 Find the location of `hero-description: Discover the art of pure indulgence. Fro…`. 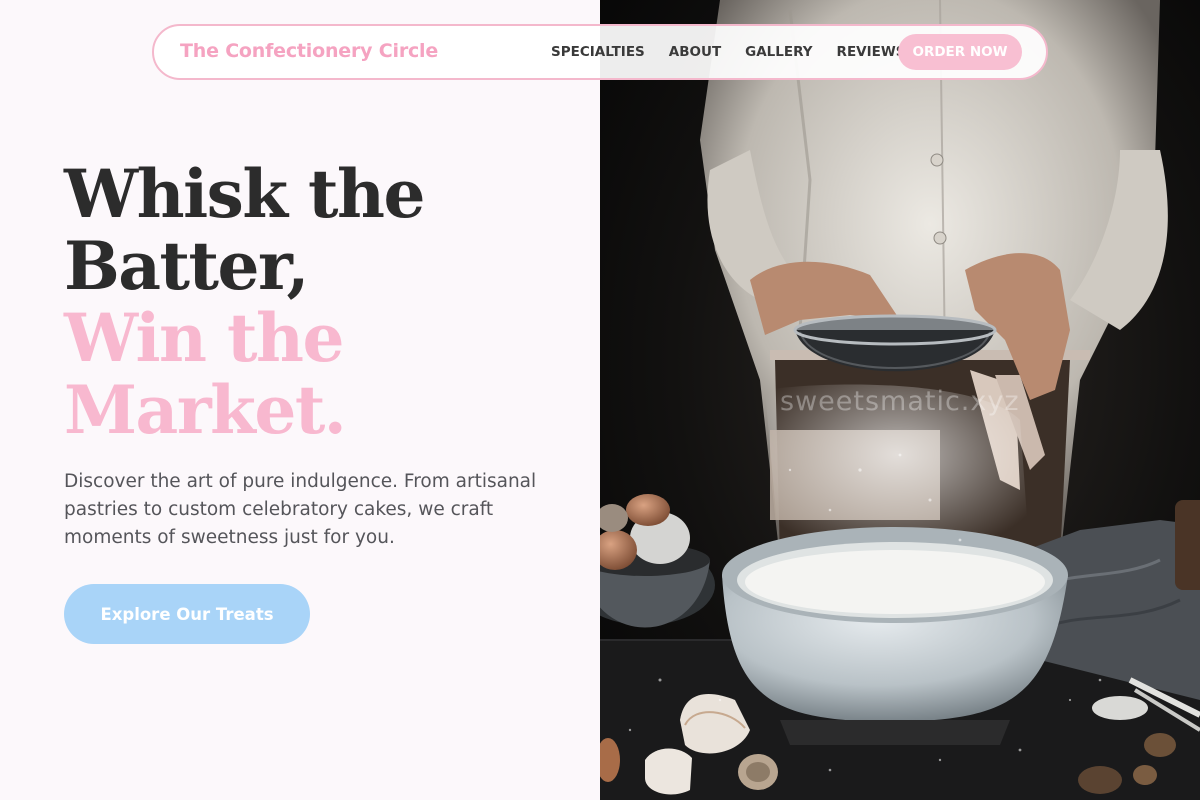

hero-description: Discover the art of pure indulgence. Fro… is located at coordinates (300, 509).